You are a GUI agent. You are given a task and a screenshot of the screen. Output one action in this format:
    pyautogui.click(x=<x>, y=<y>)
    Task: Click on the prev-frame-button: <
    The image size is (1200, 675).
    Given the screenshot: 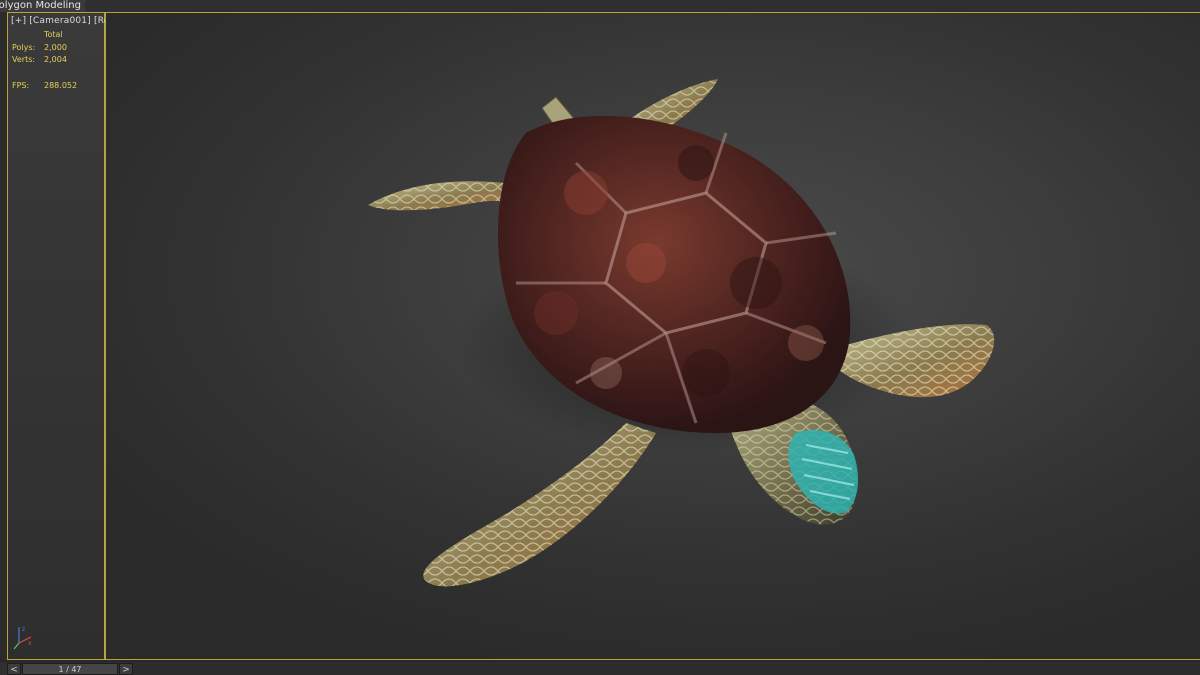 What is the action you would take?
    pyautogui.click(x=14, y=669)
    